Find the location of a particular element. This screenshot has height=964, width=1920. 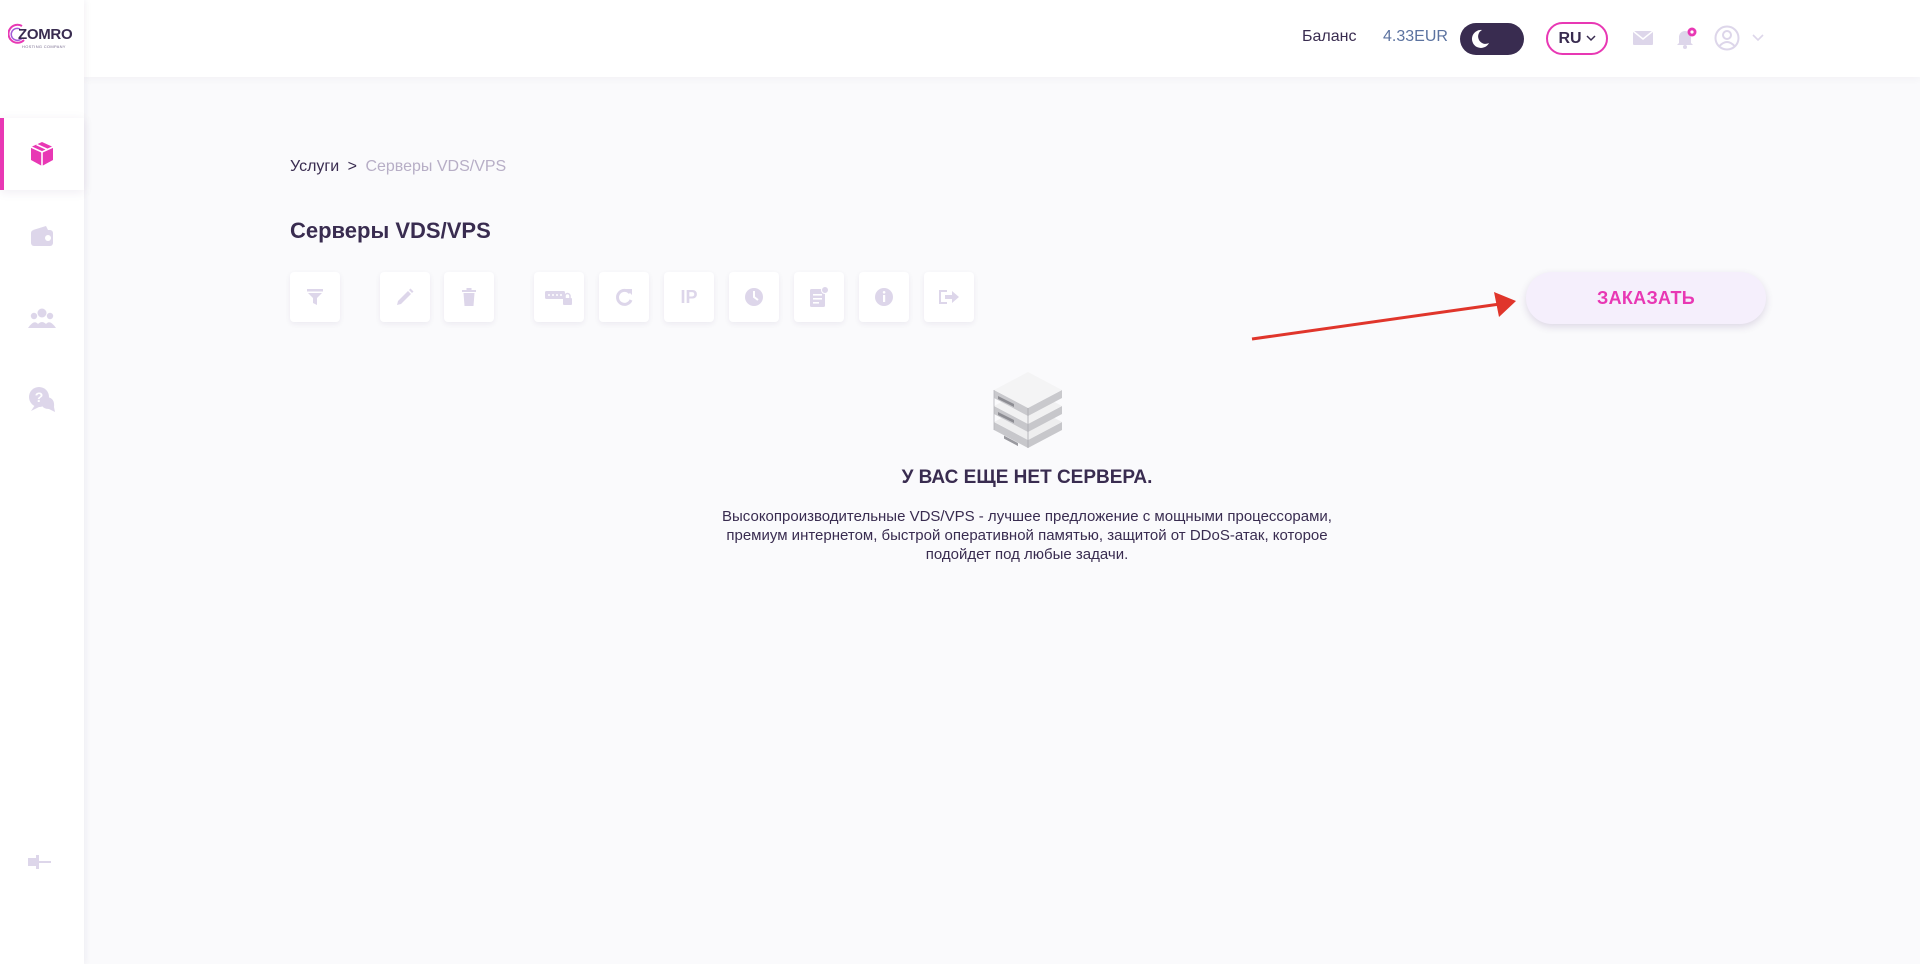

users-icon is located at coordinates (42, 318).